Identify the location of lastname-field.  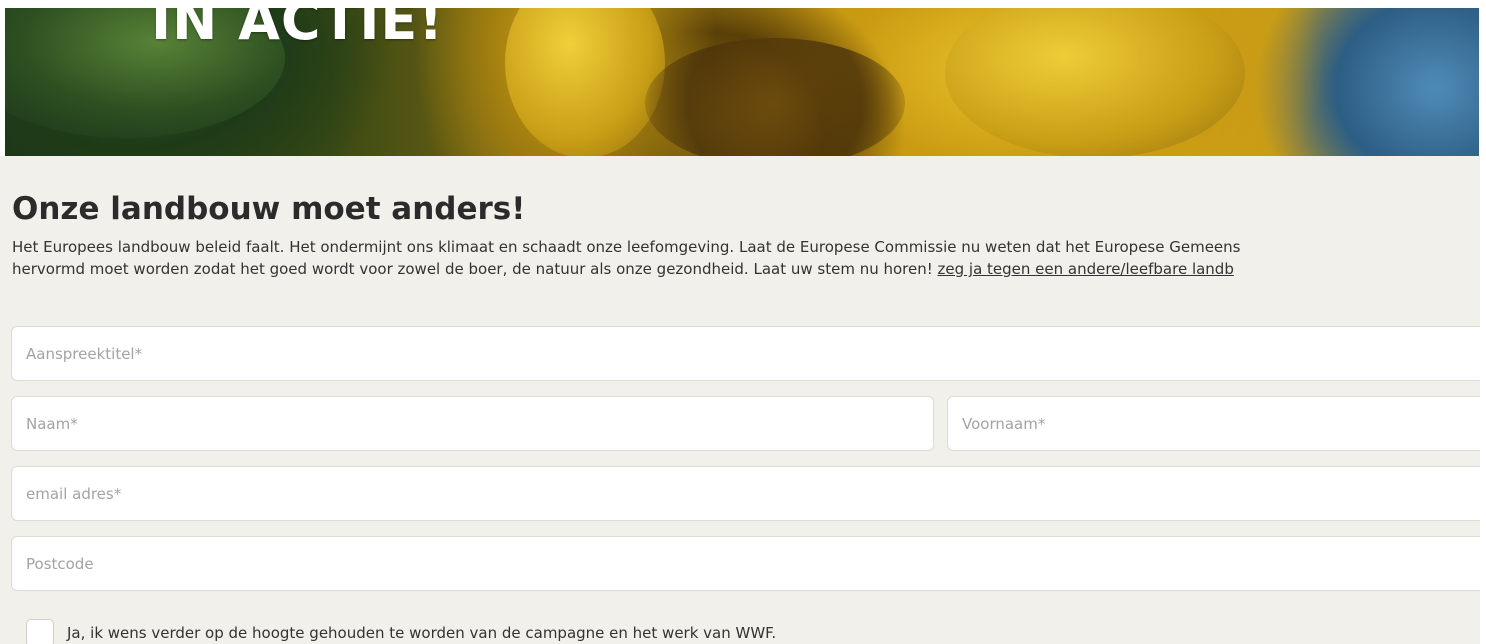
(472, 423).